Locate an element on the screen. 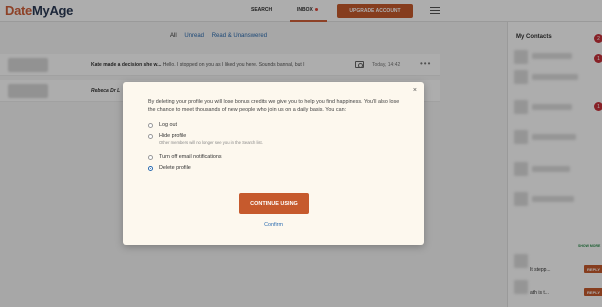  radio-button-selected is located at coordinates (150, 168).